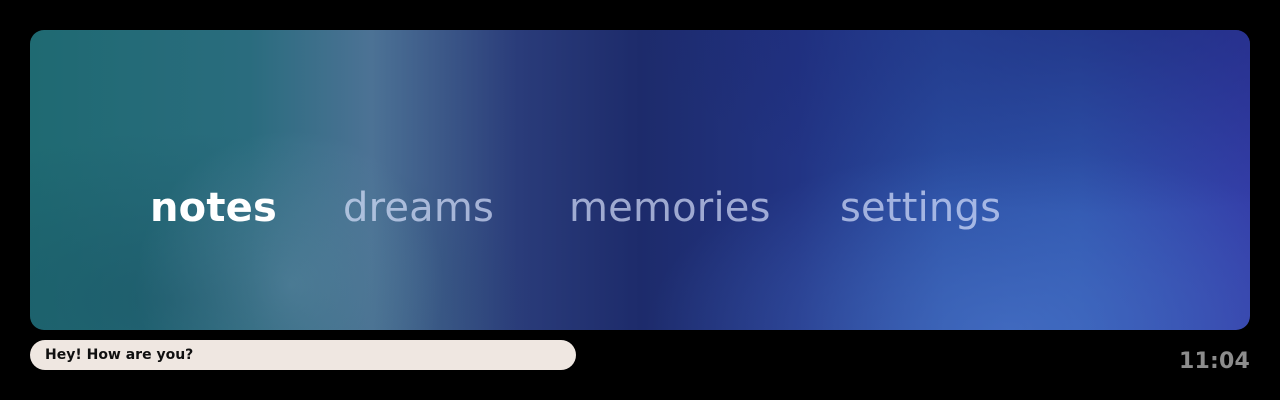  I want to click on message-bubble: Hey! How are you?, so click(303, 355).